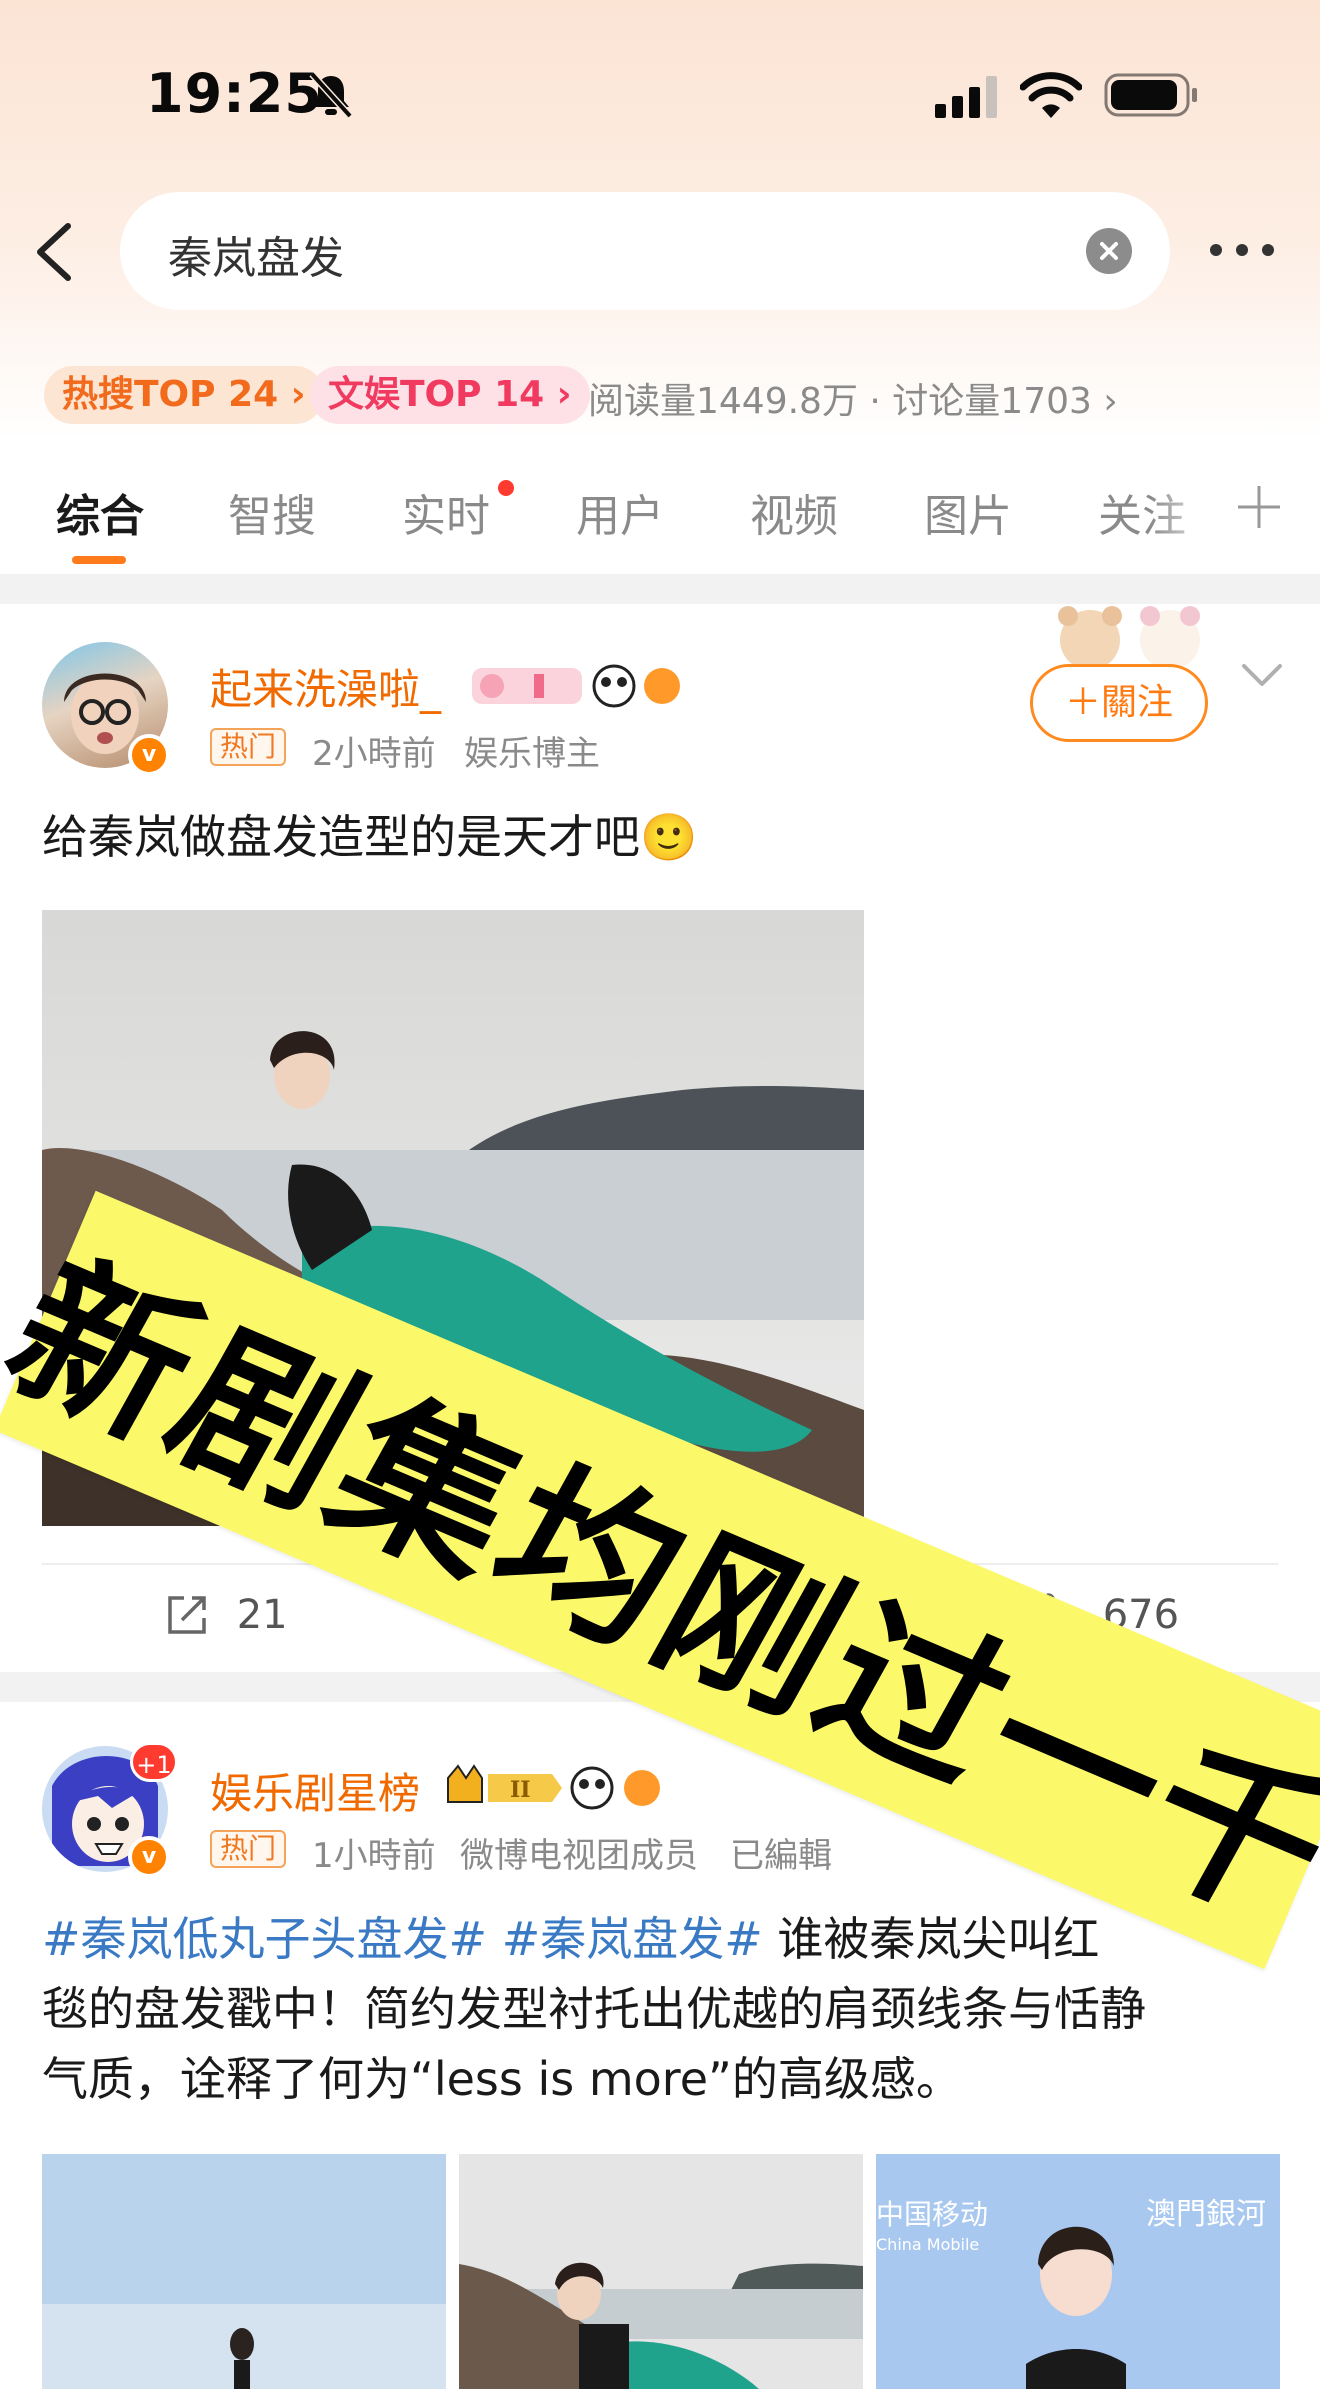 The height and width of the screenshot is (2389, 1320). I want to click on realtime-notification-dot, so click(506, 488).